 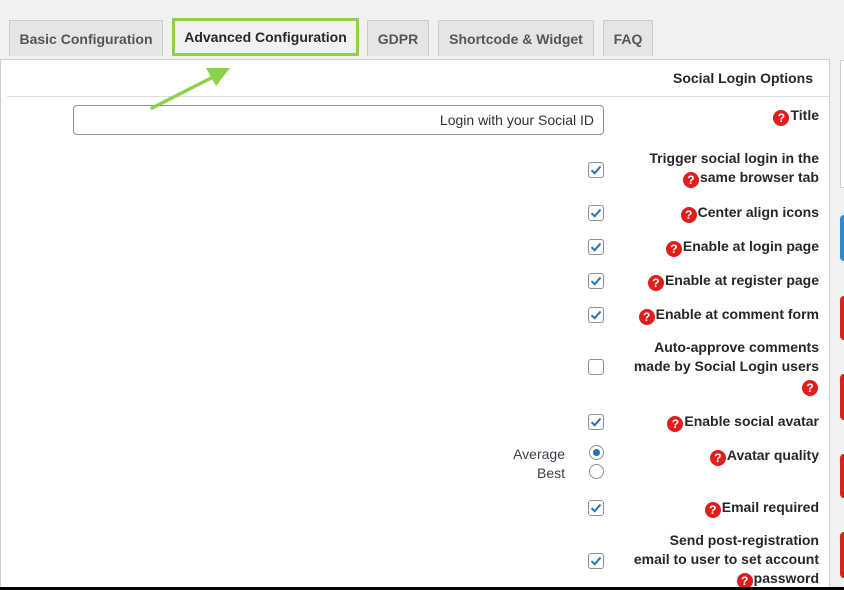 I want to click on comment-form-checkbox, so click(x=596, y=315).